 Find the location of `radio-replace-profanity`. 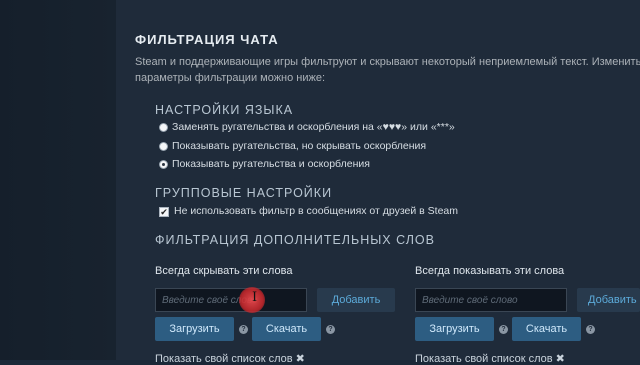

radio-replace-profanity is located at coordinates (163, 127).